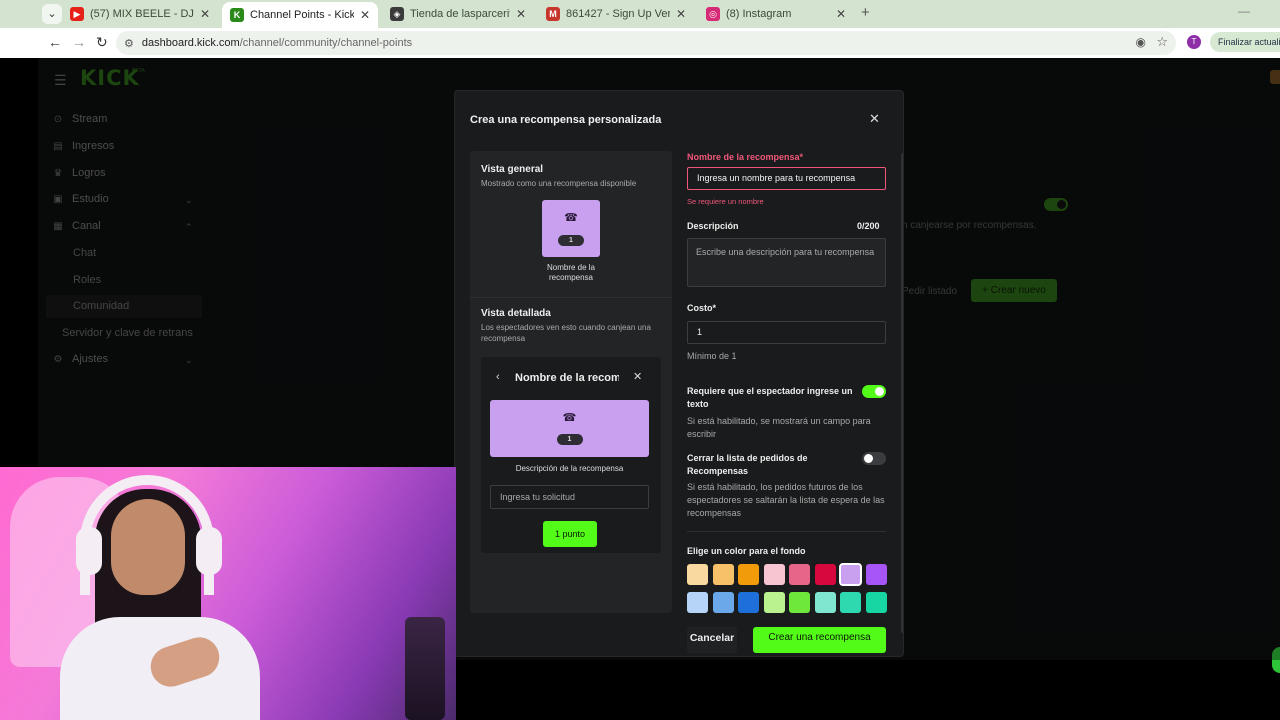 The width and height of the screenshot is (1280, 720). I want to click on cost-label: Costo*, so click(701, 308).